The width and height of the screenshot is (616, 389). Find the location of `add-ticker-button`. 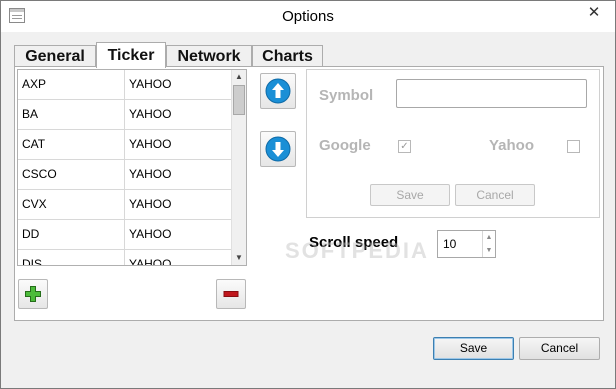

add-ticker-button is located at coordinates (33, 294).